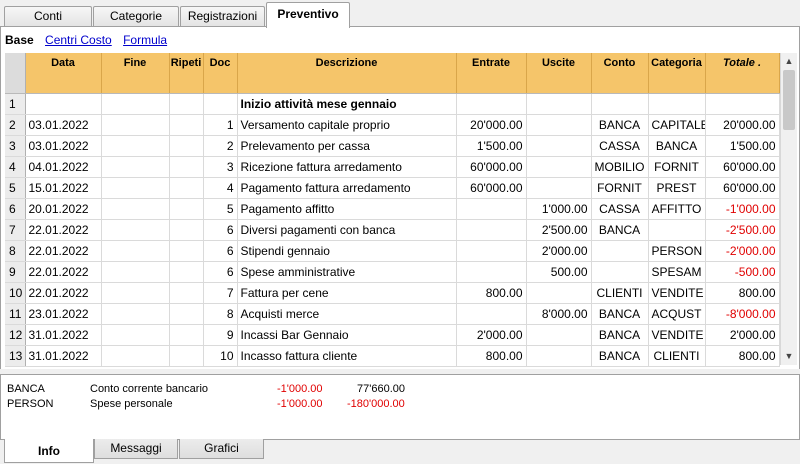 The width and height of the screenshot is (800, 464). Describe the element at coordinates (19, 40) in the screenshot. I see `view-base: Base` at that location.